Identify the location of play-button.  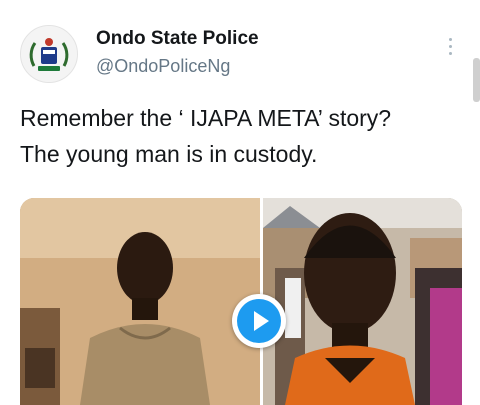
(259, 321).